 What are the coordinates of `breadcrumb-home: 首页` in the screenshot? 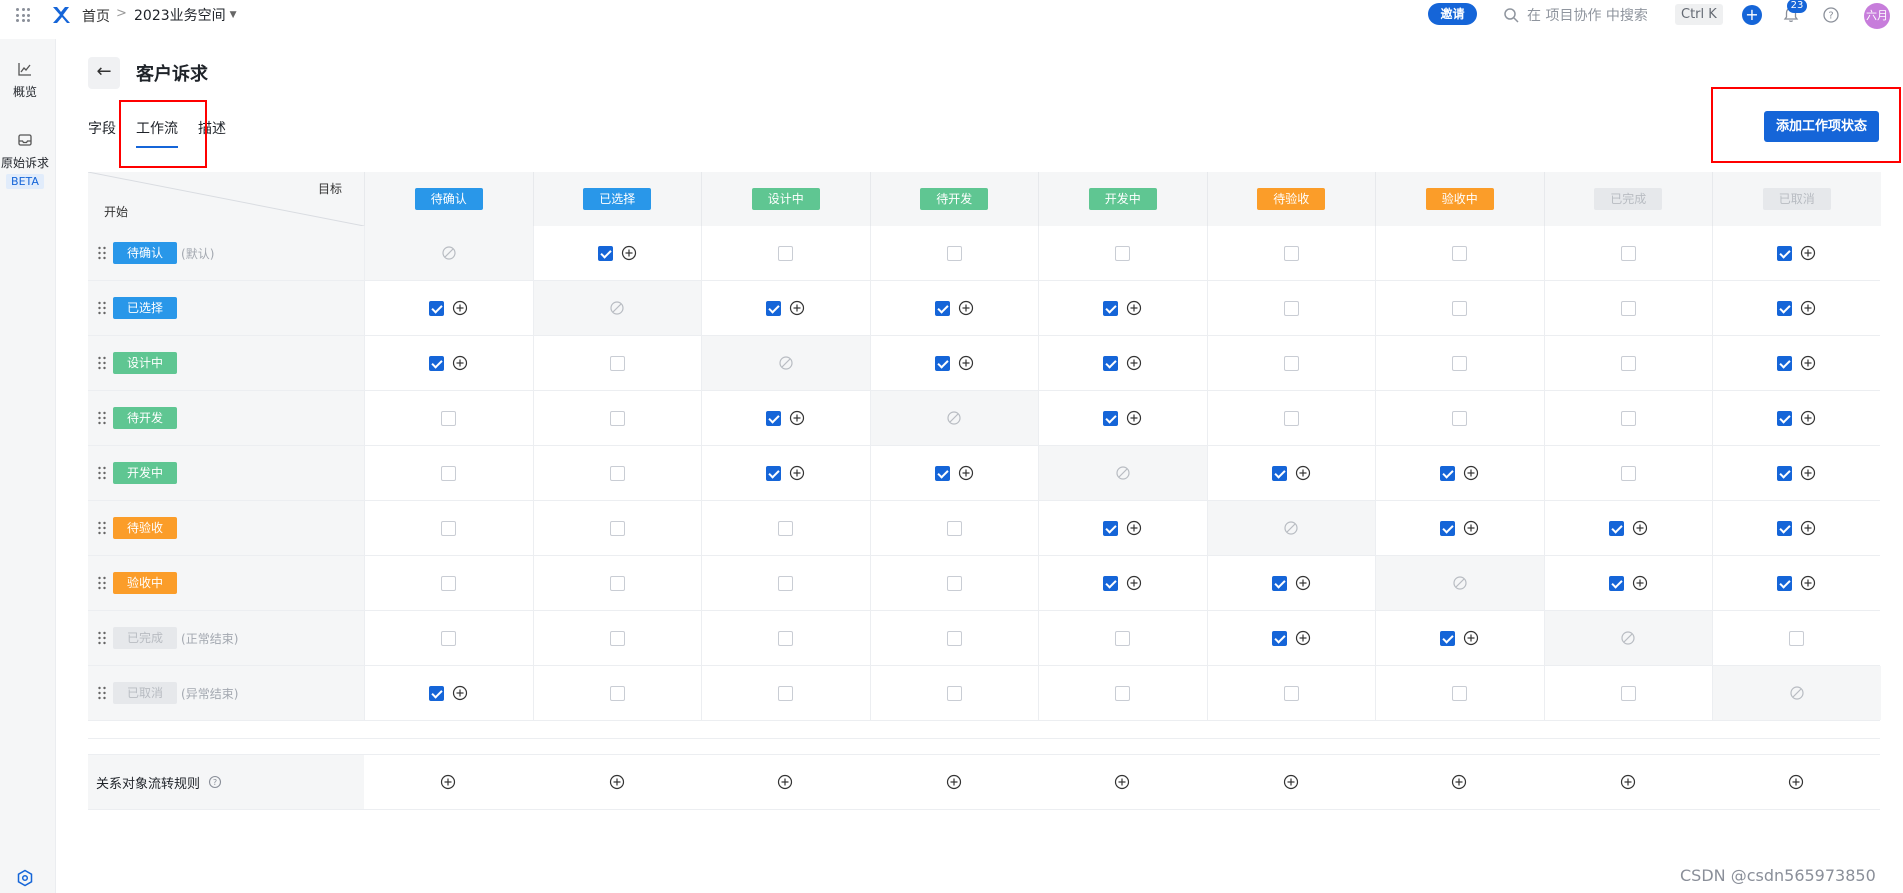 It's located at (96, 16).